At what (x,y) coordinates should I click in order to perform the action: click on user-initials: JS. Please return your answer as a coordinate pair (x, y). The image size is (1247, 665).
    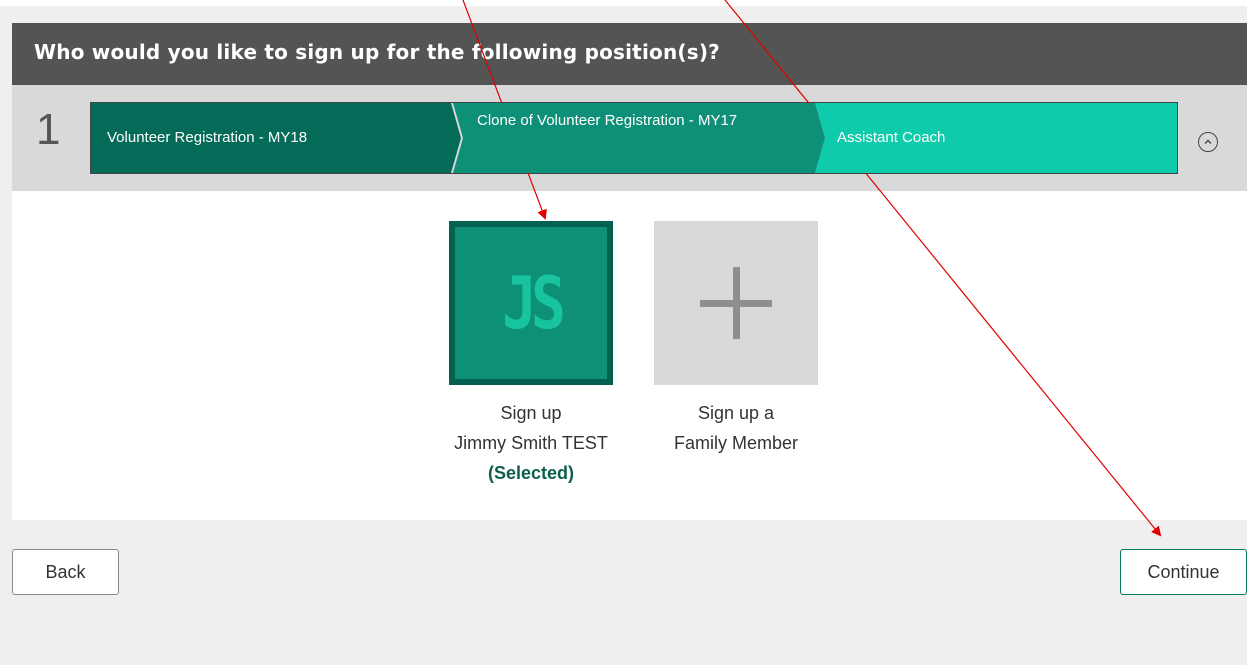
    Looking at the image, I should click on (534, 303).